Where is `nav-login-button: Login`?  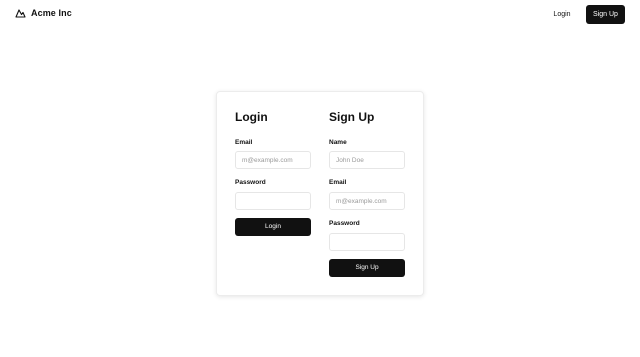 nav-login-button: Login is located at coordinates (562, 15).